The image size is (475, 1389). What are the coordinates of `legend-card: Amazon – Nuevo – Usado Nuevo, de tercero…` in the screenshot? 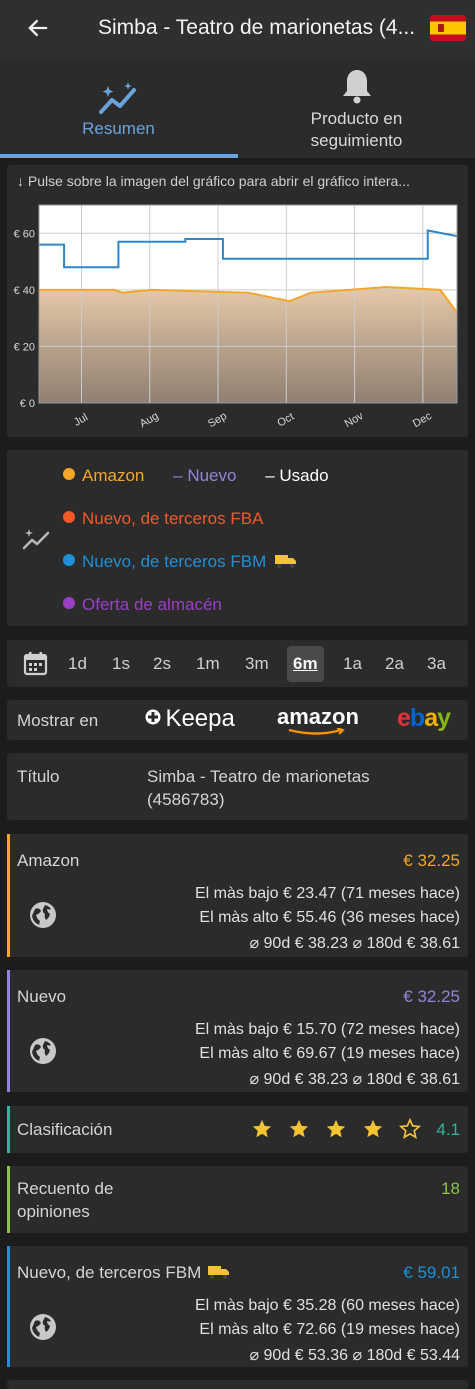 It's located at (237, 538).